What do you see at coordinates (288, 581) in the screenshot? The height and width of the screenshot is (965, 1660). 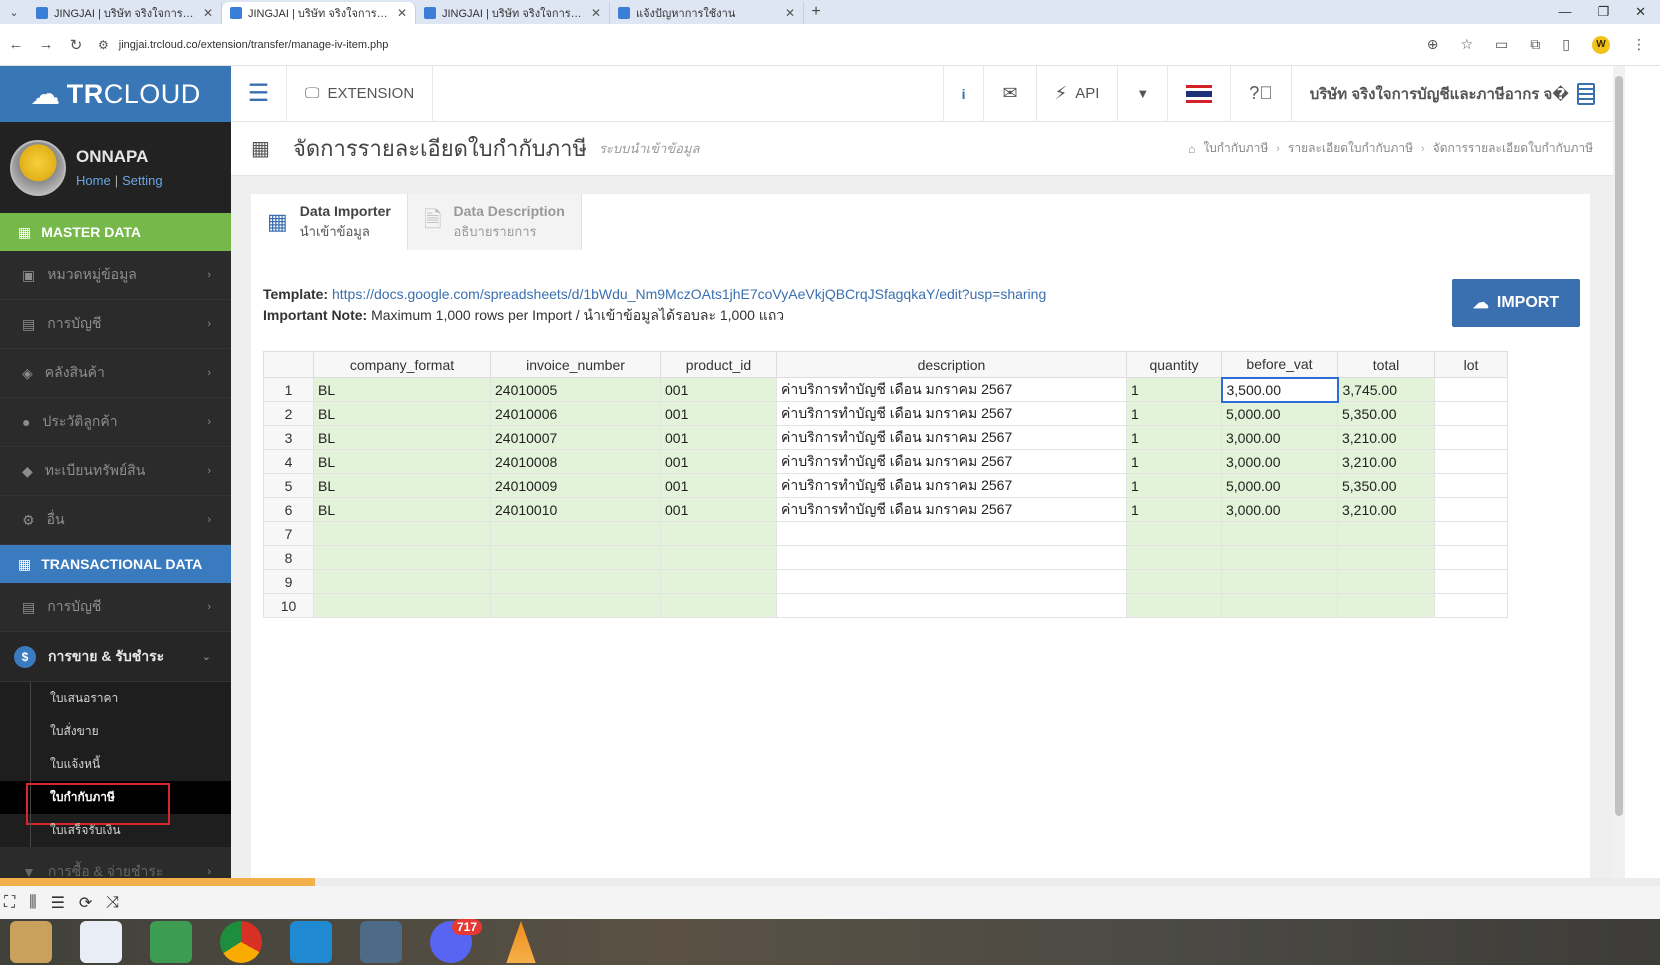 I see `row-number: 9` at bounding box center [288, 581].